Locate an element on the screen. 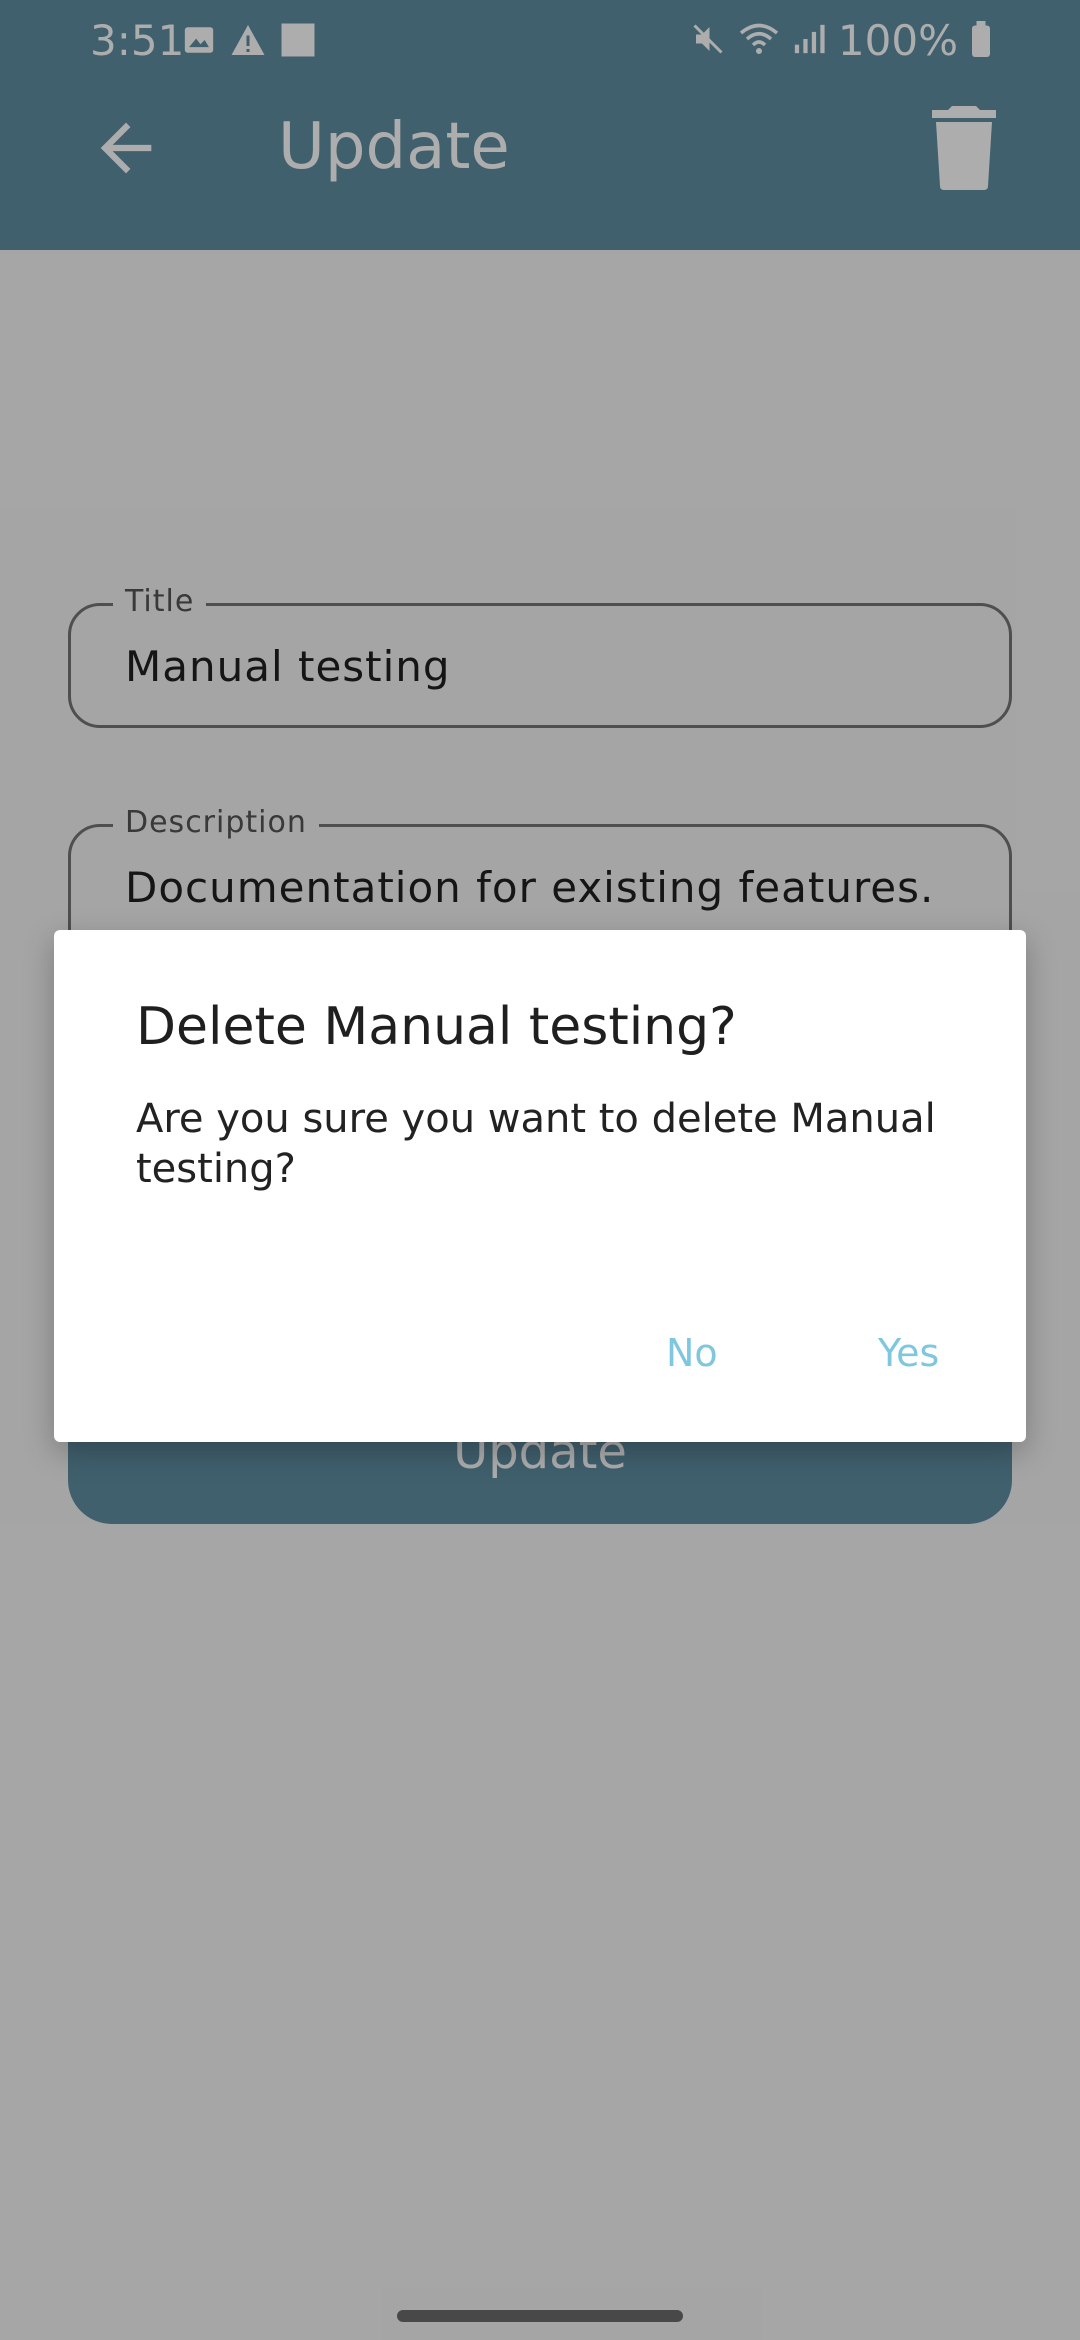 Image resolution: width=1080 pixels, height=2340 pixels. dialog-title: Delete Manual testing? is located at coordinates (436, 1027).